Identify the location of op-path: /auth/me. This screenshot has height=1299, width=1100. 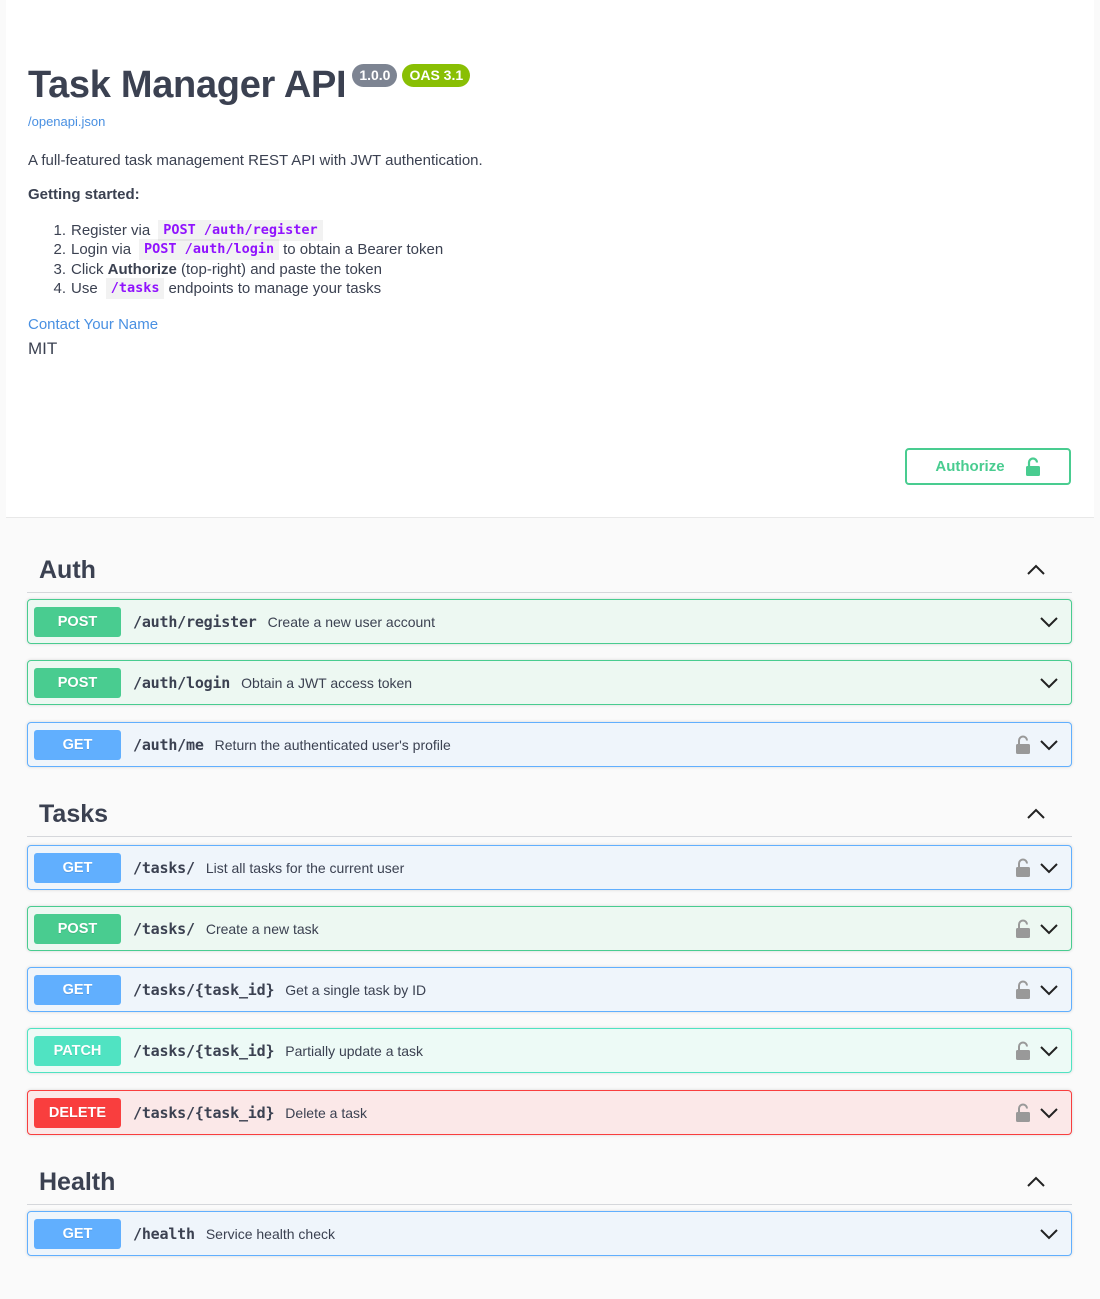
(168, 744).